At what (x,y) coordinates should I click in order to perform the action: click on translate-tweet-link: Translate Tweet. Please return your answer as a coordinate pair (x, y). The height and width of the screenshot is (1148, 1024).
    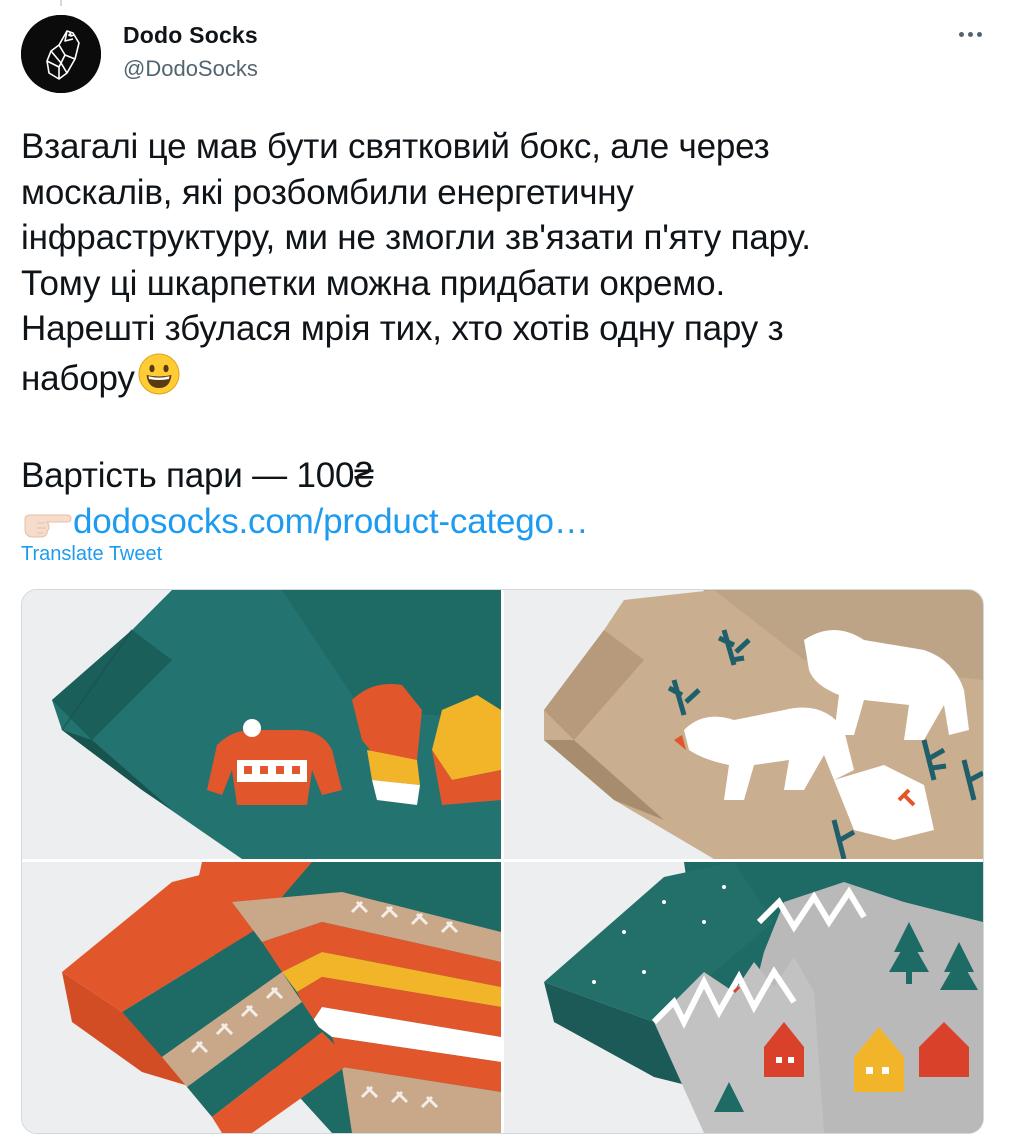
    Looking at the image, I should click on (91, 554).